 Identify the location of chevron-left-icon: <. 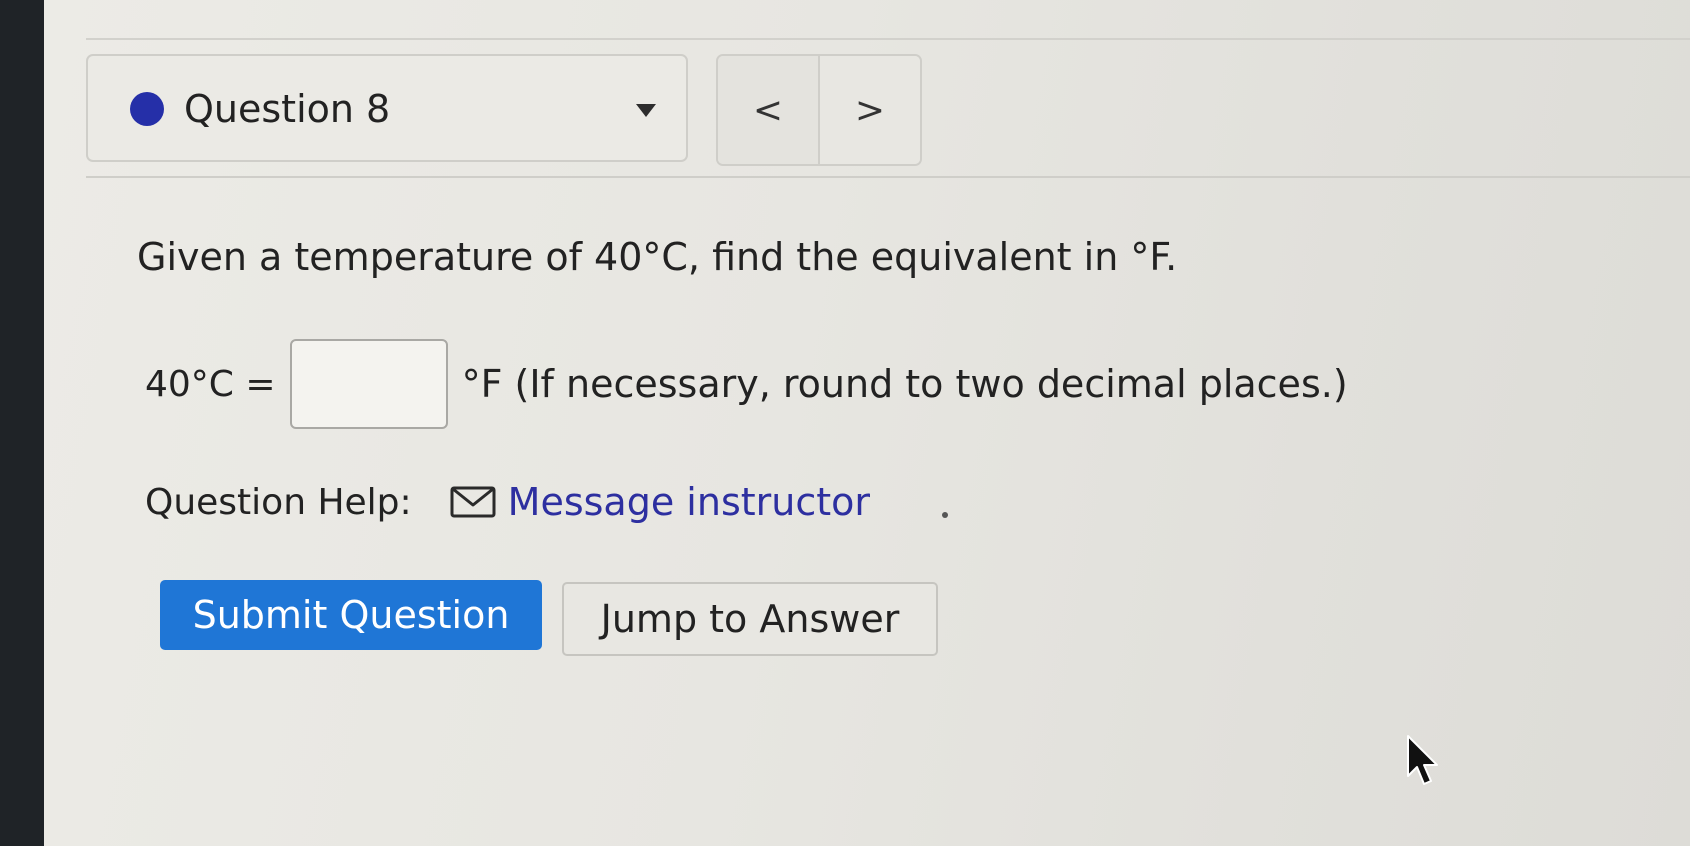
(768, 110).